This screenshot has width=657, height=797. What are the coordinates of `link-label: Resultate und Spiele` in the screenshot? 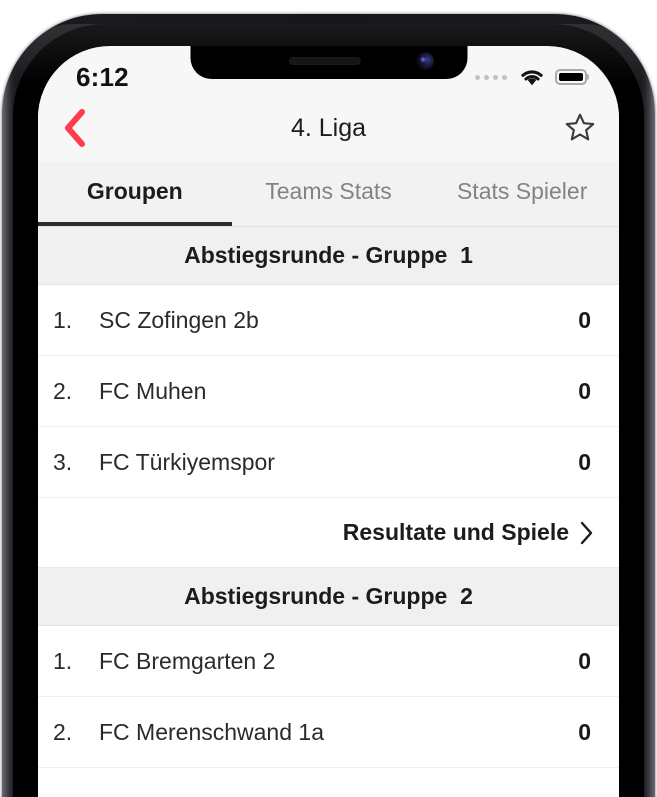 It's located at (455, 532).